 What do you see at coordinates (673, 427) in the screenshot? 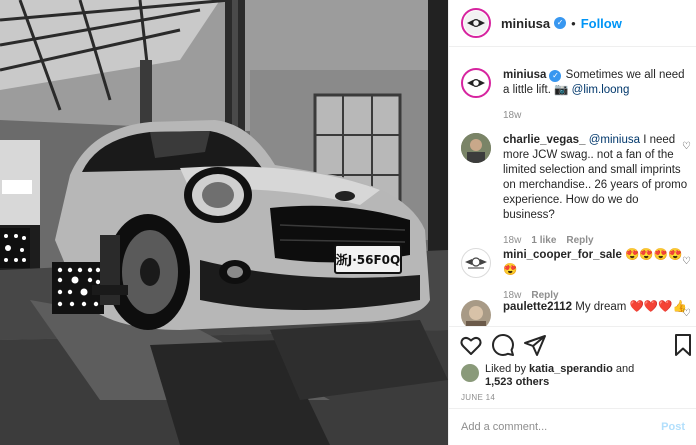
I see `post-button: Post` at bounding box center [673, 427].